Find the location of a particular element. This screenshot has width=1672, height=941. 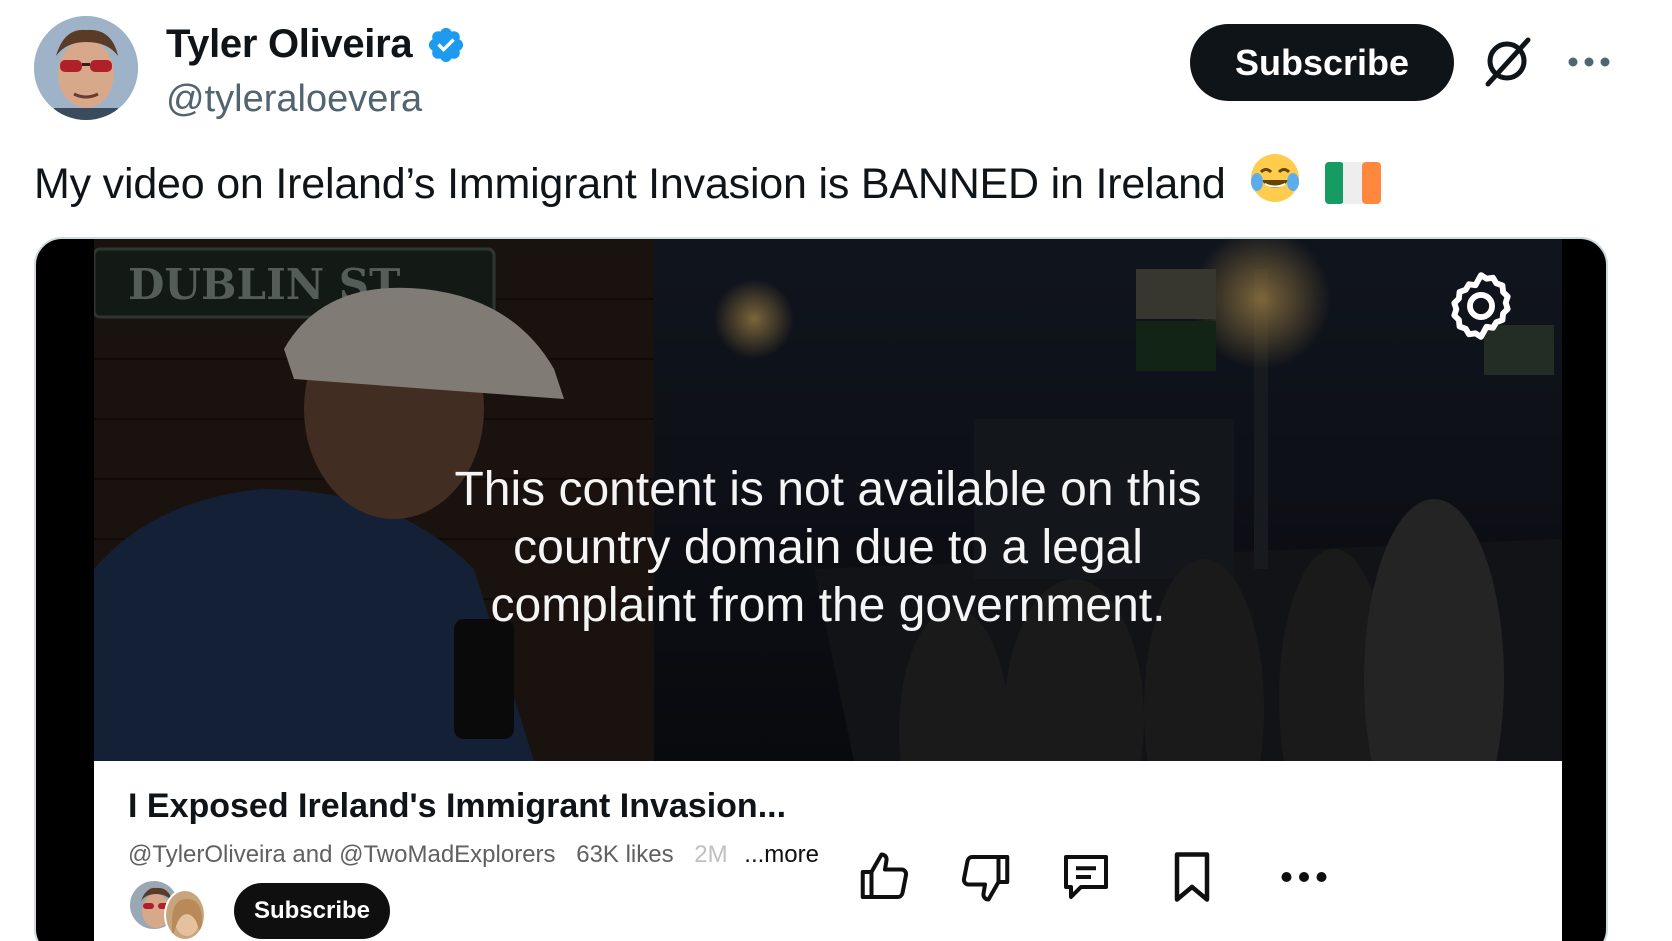

face-with-tears-of-joy-emoji is located at coordinates (1275, 183).